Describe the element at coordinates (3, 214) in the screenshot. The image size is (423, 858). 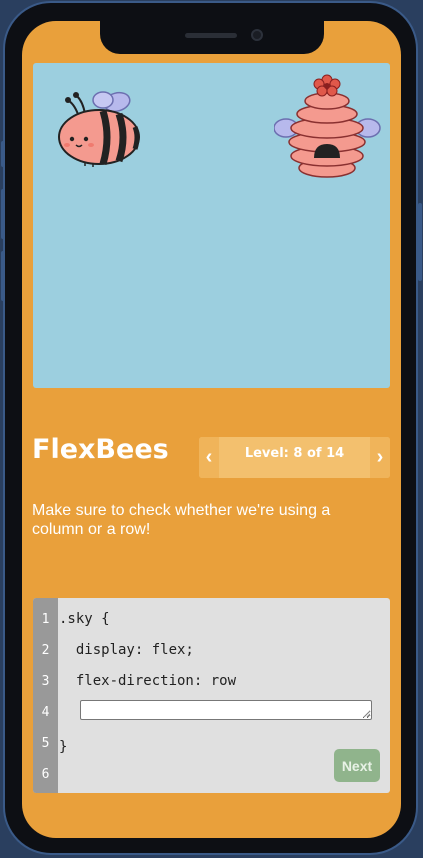
I see `volume-up-button` at that location.